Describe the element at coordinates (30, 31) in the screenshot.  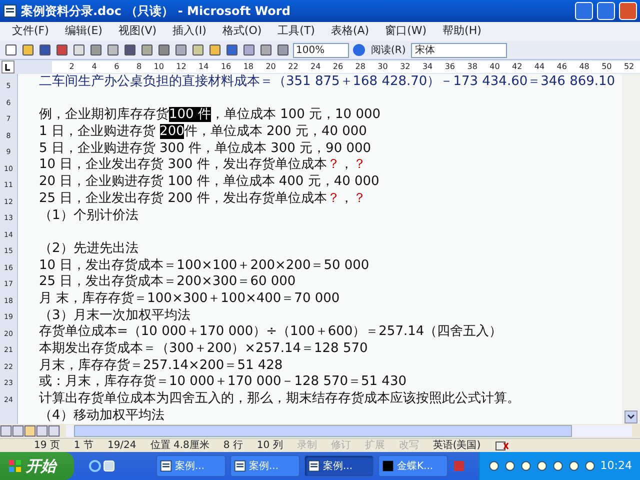
I see `menu-item: 文件(F)` at that location.